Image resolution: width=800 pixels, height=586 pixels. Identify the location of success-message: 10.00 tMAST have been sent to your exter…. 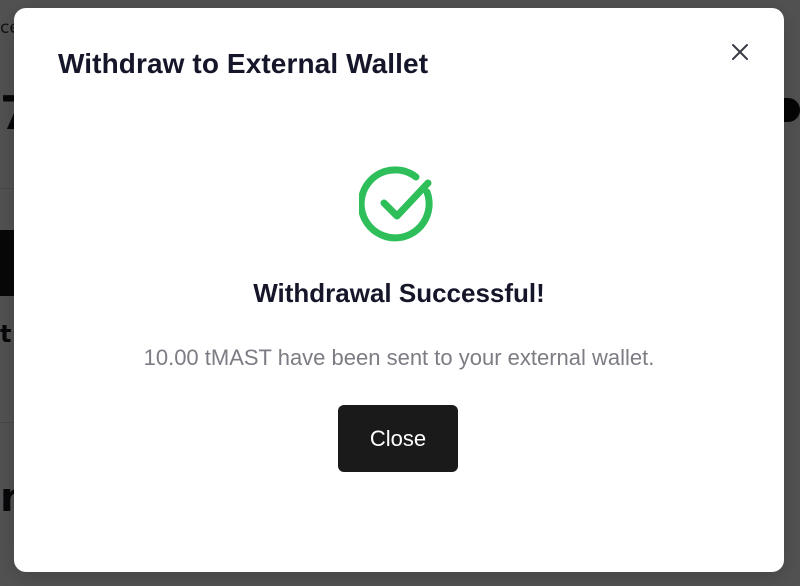
(399, 357).